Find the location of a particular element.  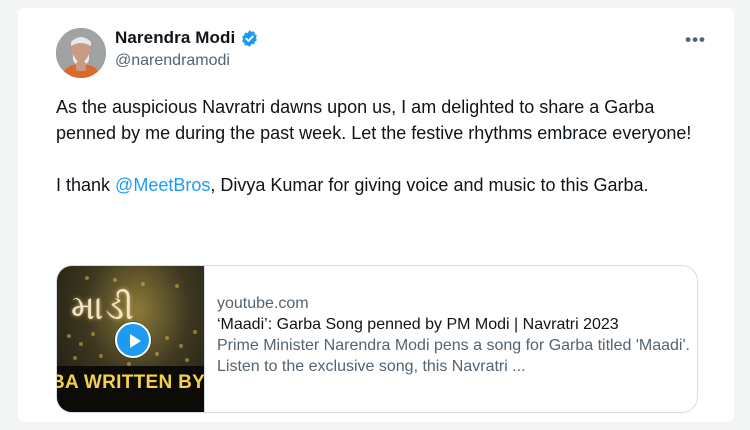

thank-prefix: I thank is located at coordinates (86, 185).